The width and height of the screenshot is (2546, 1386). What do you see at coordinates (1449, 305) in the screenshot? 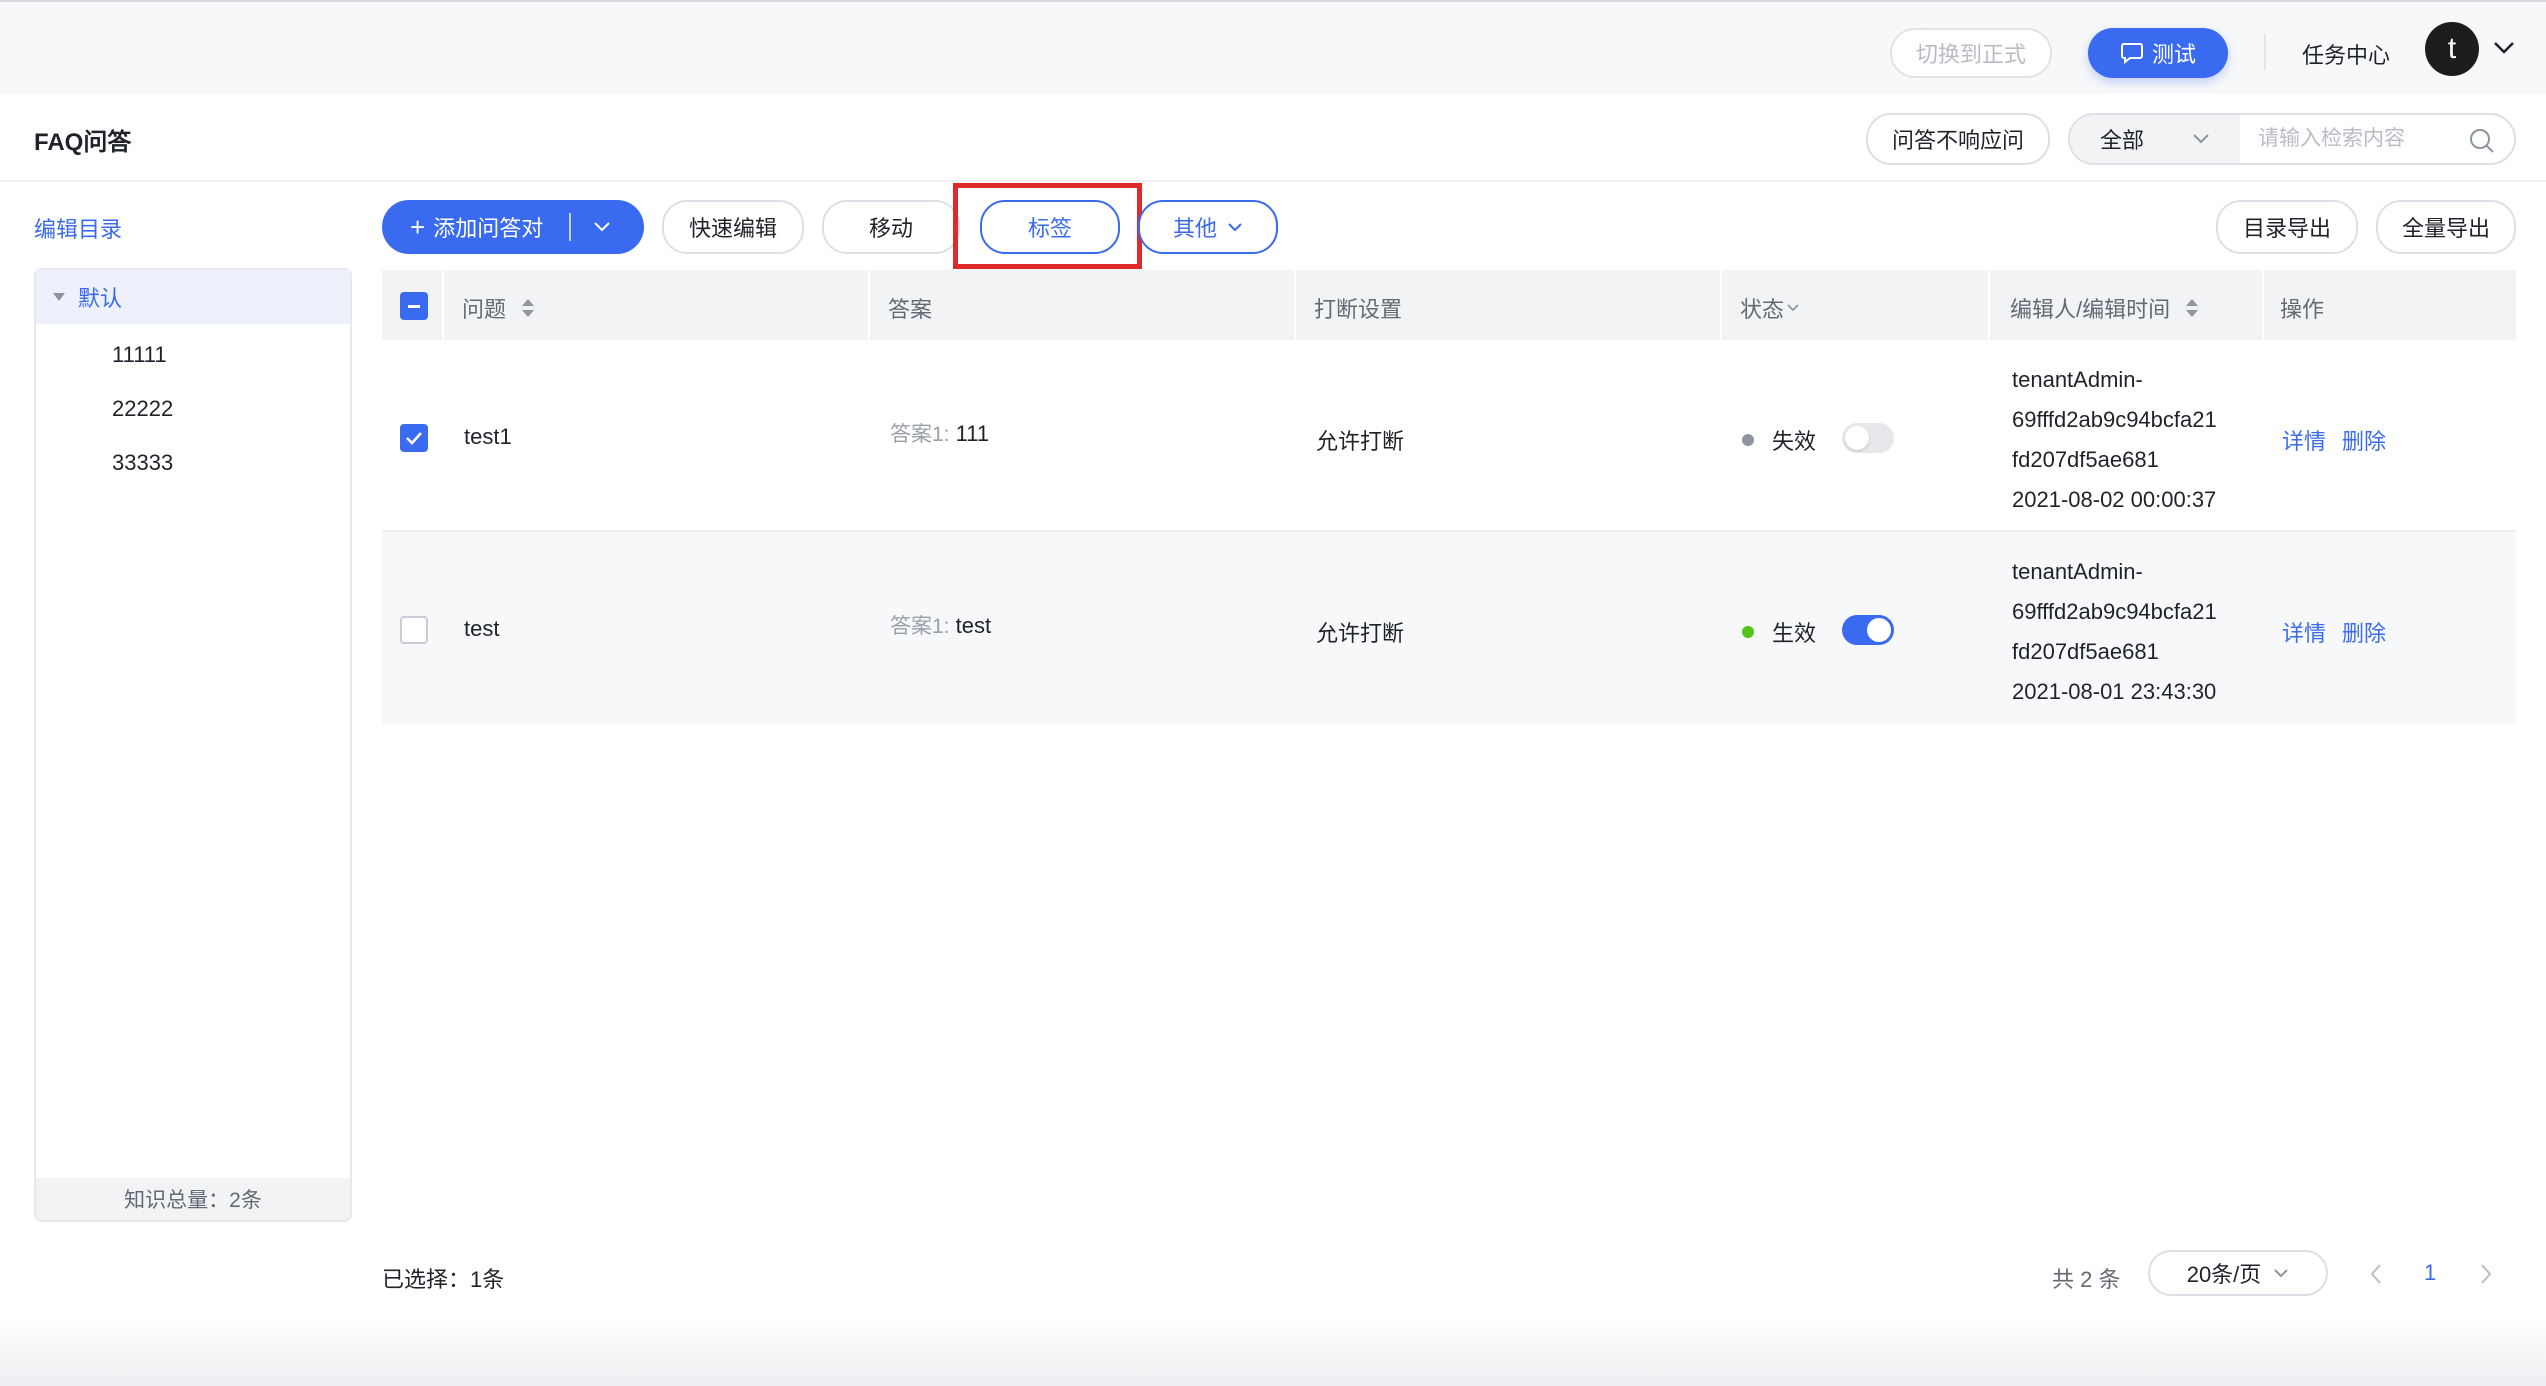
I see `table-header: 问题 答案 打断设置 状态 编辑人/编辑时间 操作` at bounding box center [1449, 305].